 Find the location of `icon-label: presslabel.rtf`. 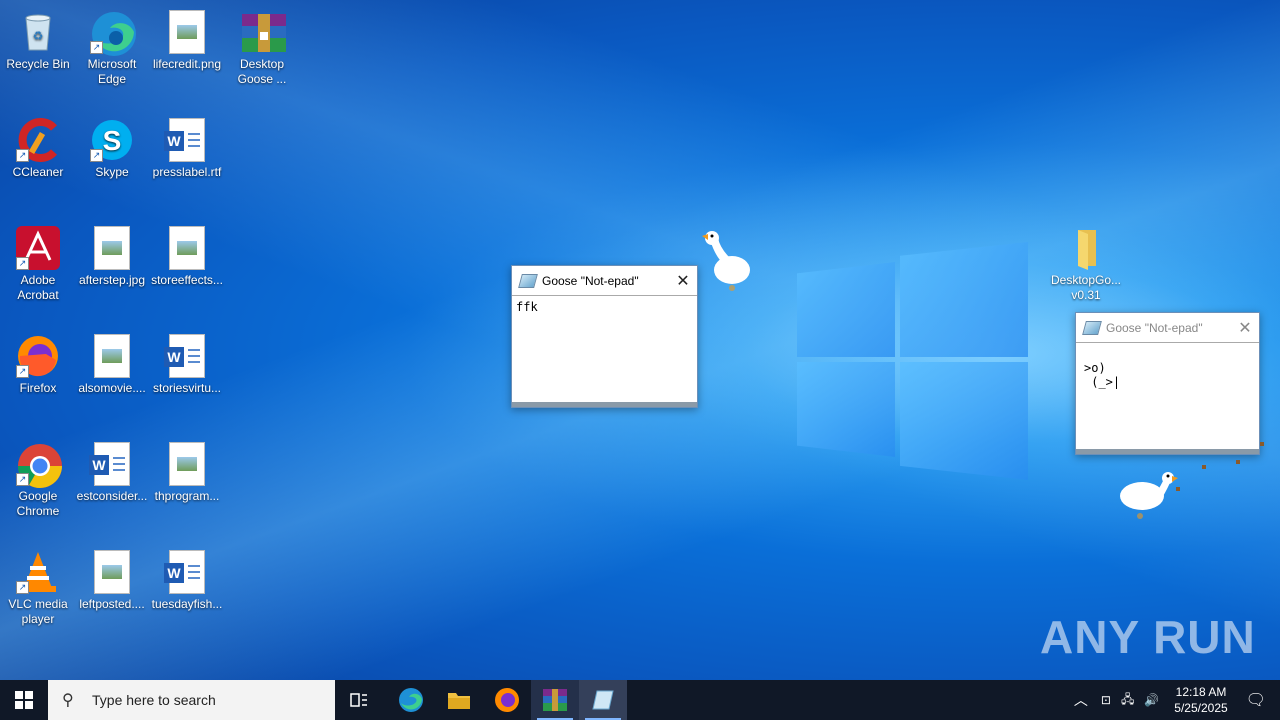

icon-label: presslabel.rtf is located at coordinates (187, 172).